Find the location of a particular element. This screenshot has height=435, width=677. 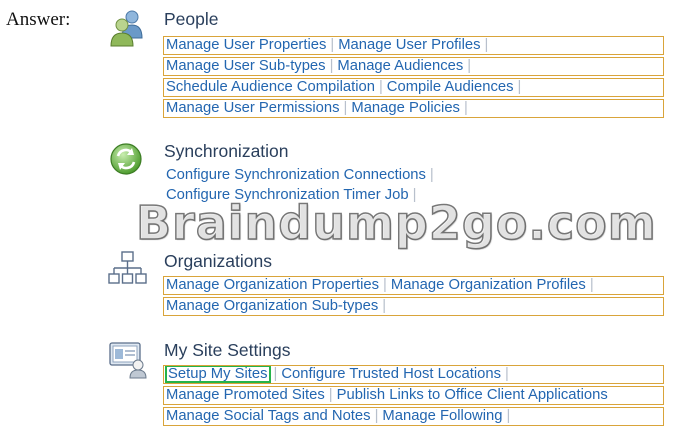

organizations-title: Organizations is located at coordinates (218, 261).